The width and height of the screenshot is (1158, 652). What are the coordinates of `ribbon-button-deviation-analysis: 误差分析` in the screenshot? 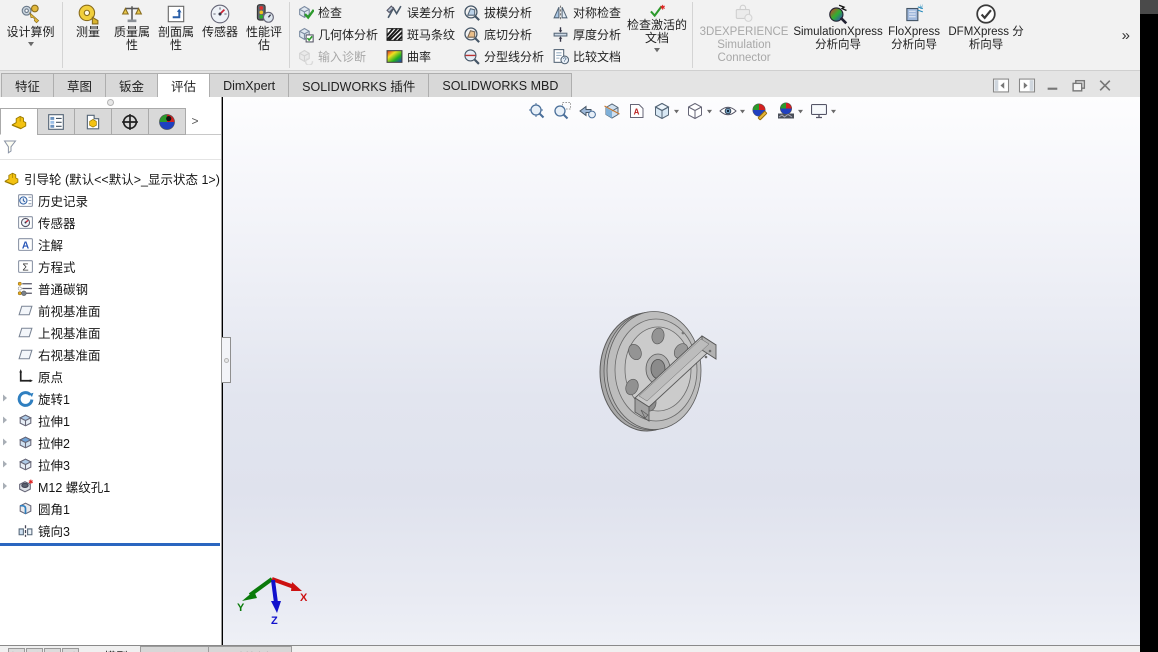 It's located at (420, 12).